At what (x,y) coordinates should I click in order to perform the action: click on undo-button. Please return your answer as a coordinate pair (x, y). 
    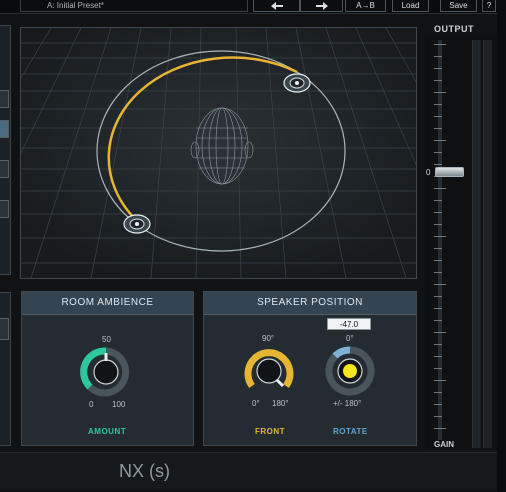
    Looking at the image, I should click on (276, 6).